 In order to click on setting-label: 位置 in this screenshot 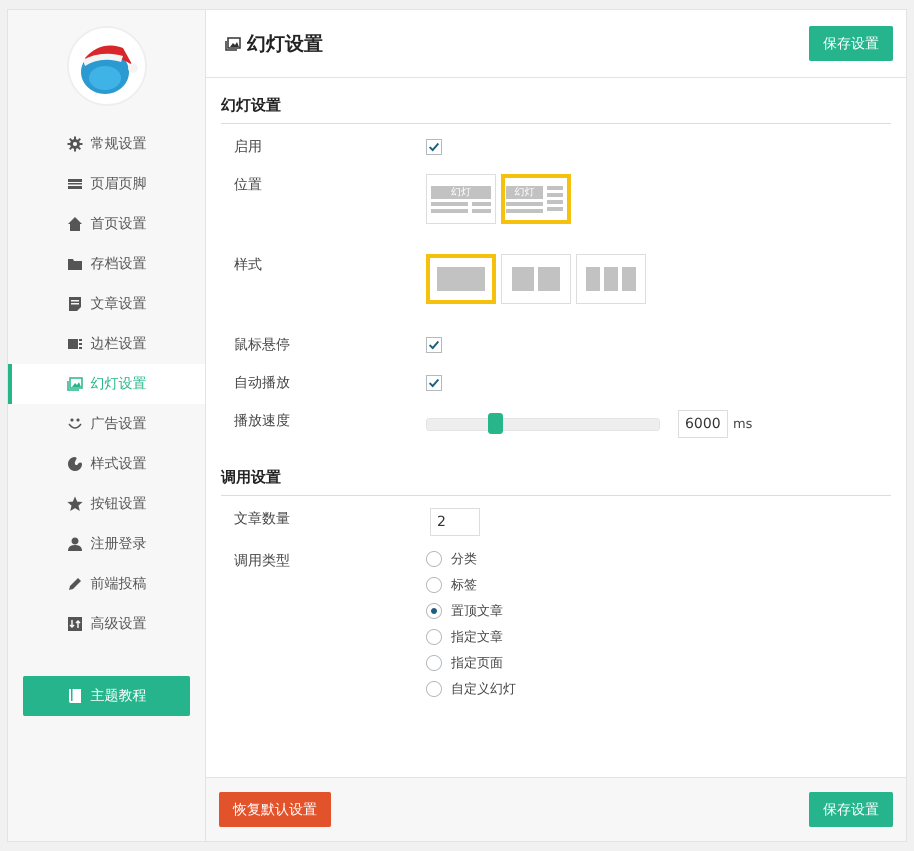, I will do `click(248, 185)`.